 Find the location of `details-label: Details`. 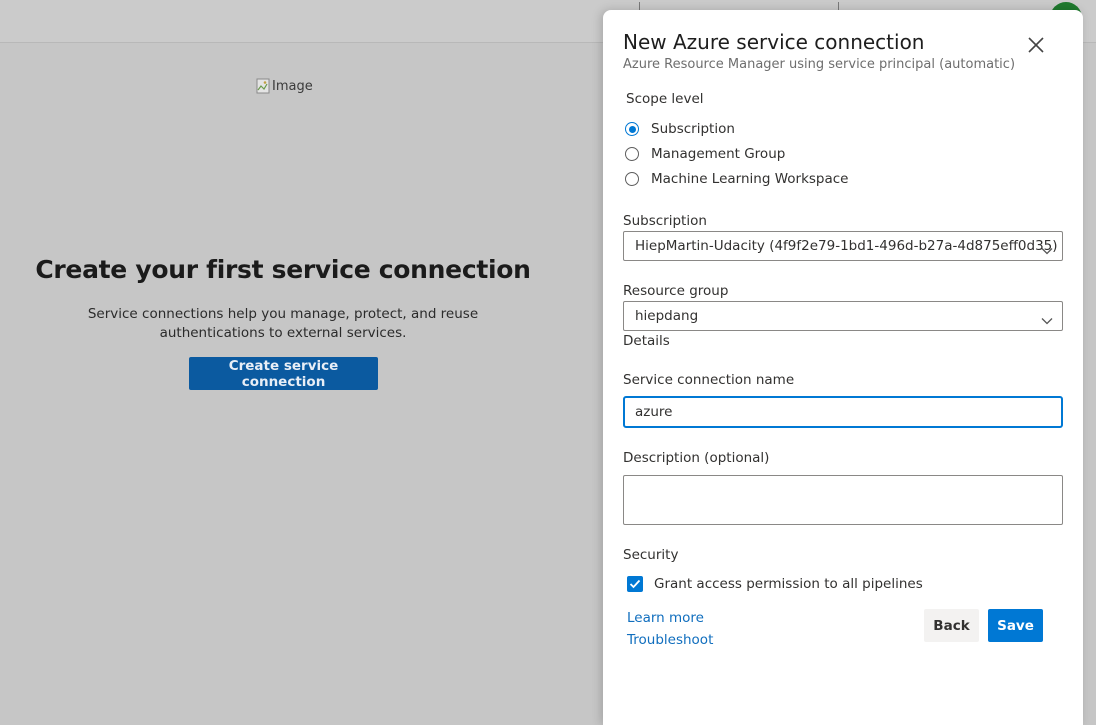

details-label: Details is located at coordinates (646, 341).